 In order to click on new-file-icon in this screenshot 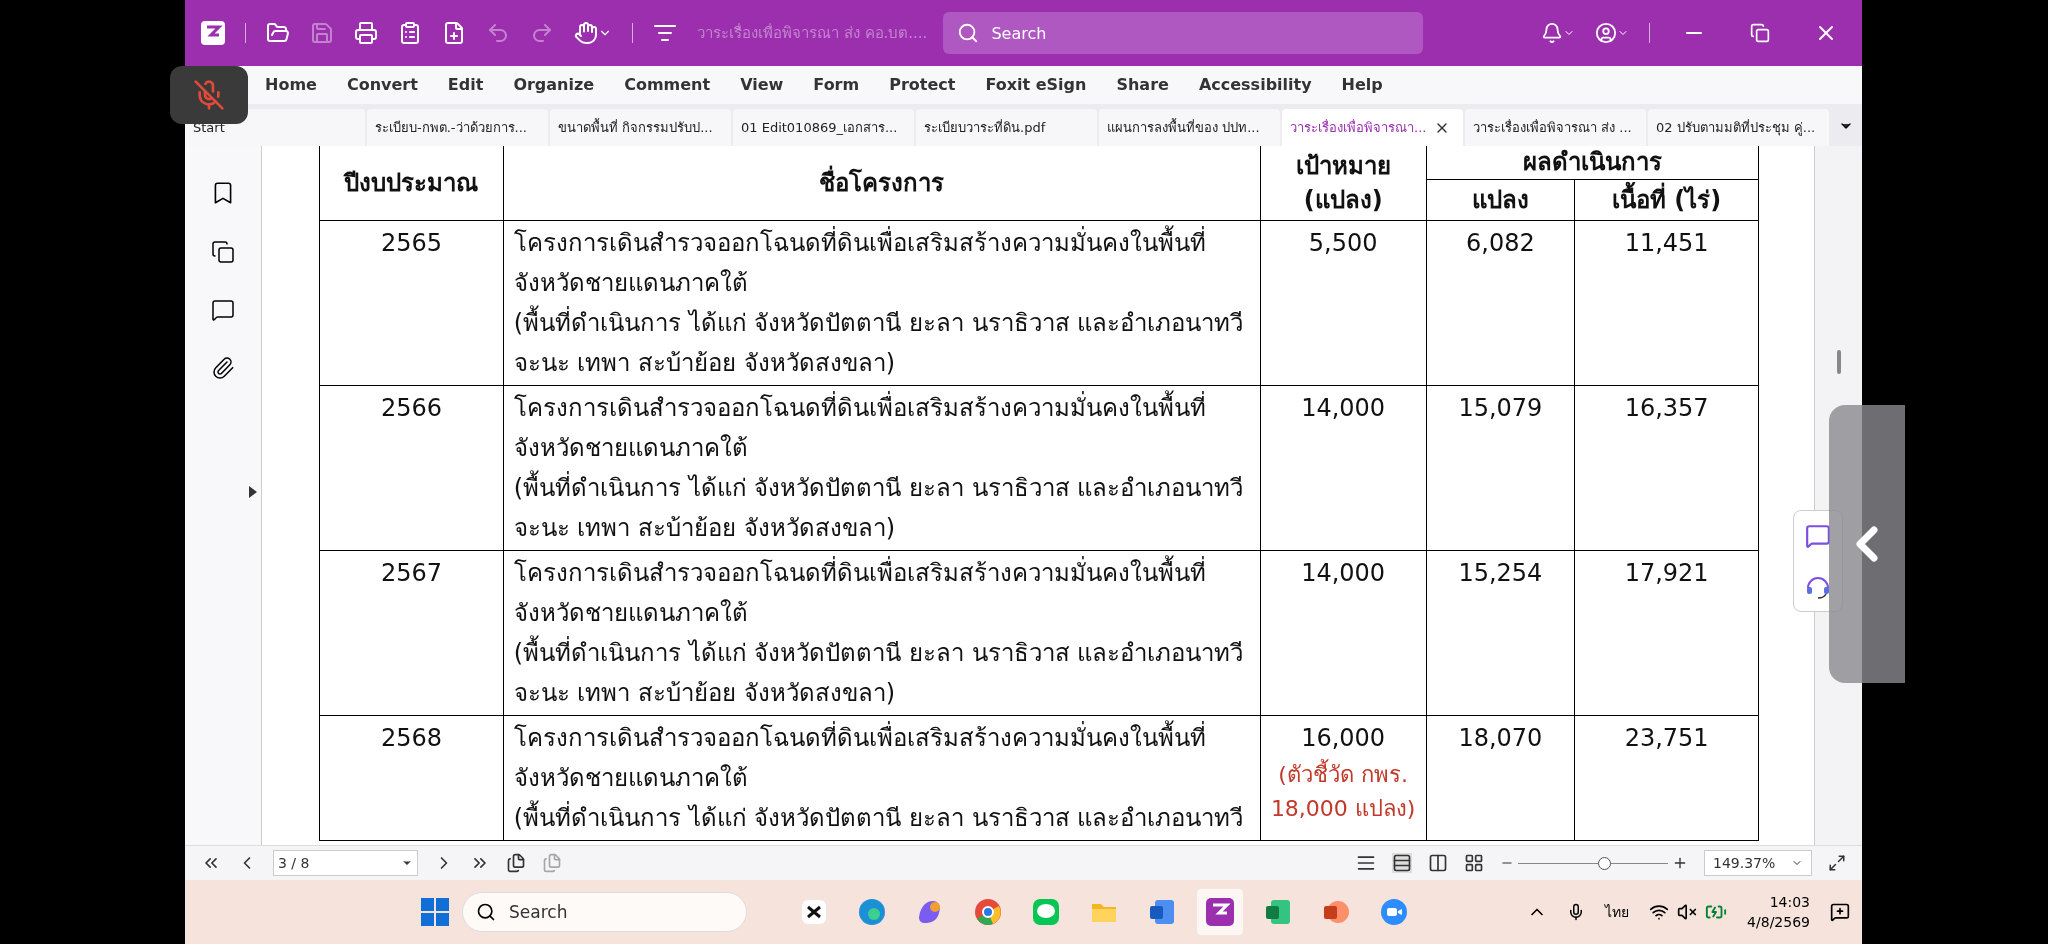, I will do `click(454, 33)`.